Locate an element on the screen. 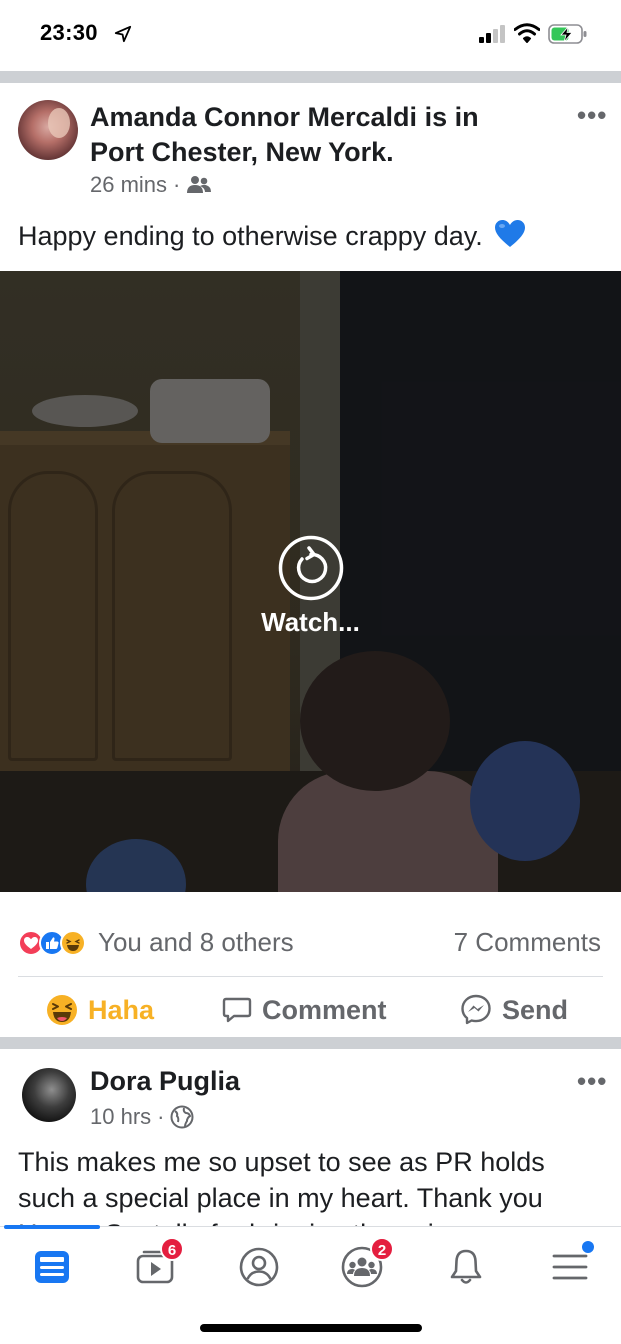 This screenshot has height=1344, width=621. bell-icon is located at coordinates (466, 1266).